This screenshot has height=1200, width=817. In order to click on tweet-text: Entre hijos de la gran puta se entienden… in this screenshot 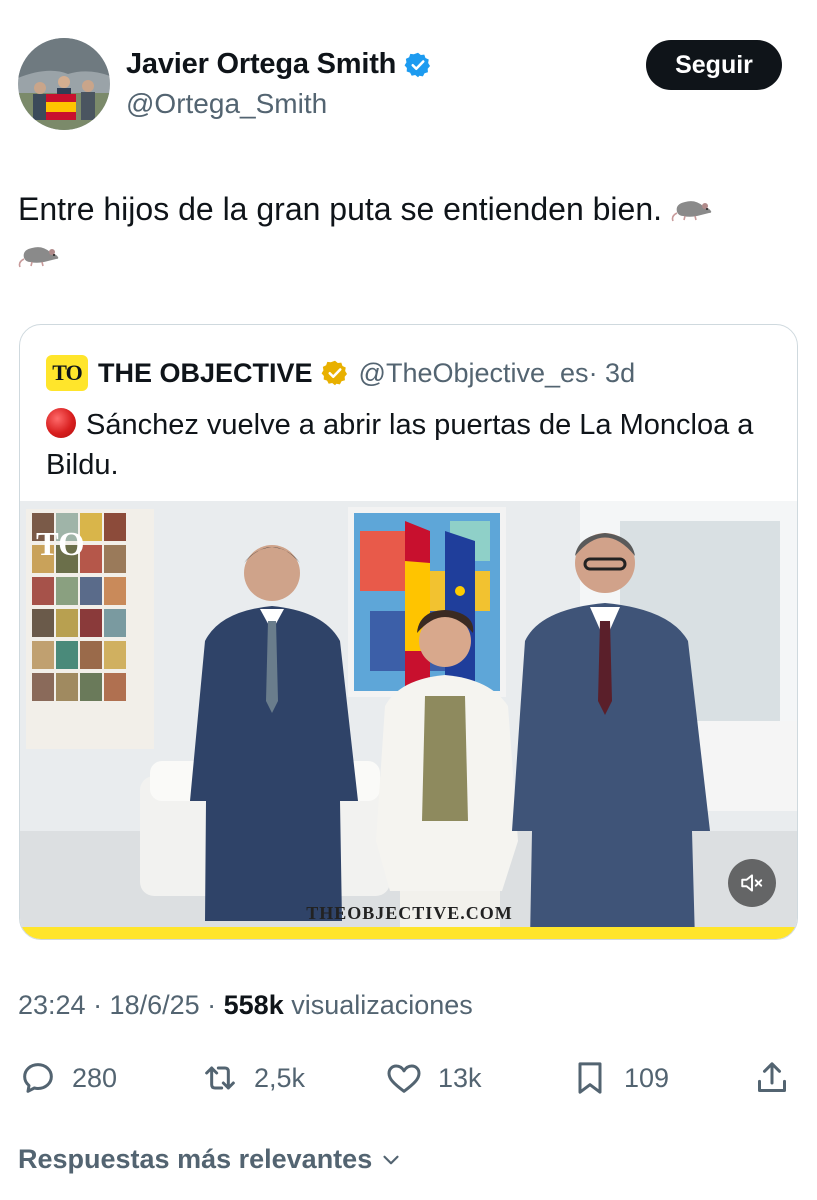, I will do `click(408, 232)`.